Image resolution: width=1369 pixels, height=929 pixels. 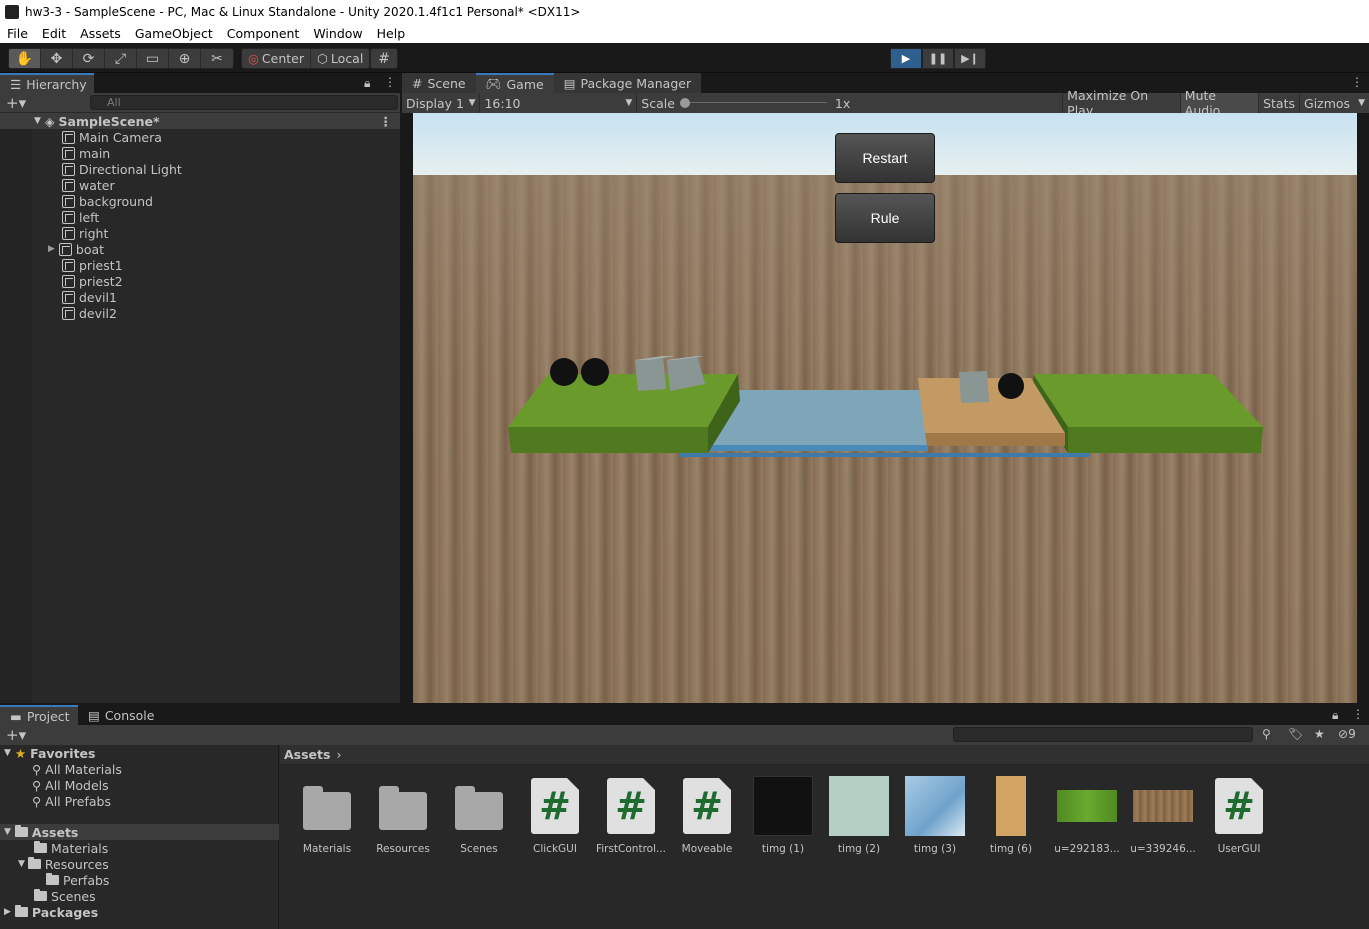 What do you see at coordinates (200, 313) in the screenshot?
I see `hierarchy-item: devil2` at bounding box center [200, 313].